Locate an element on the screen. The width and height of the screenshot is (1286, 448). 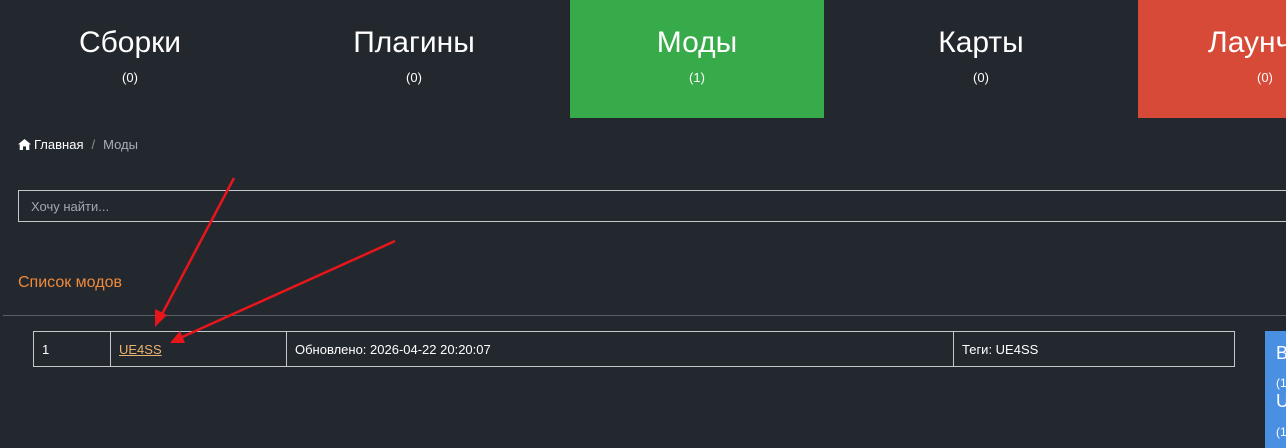
side-card-line-1: В is located at coordinates (1281, 353).